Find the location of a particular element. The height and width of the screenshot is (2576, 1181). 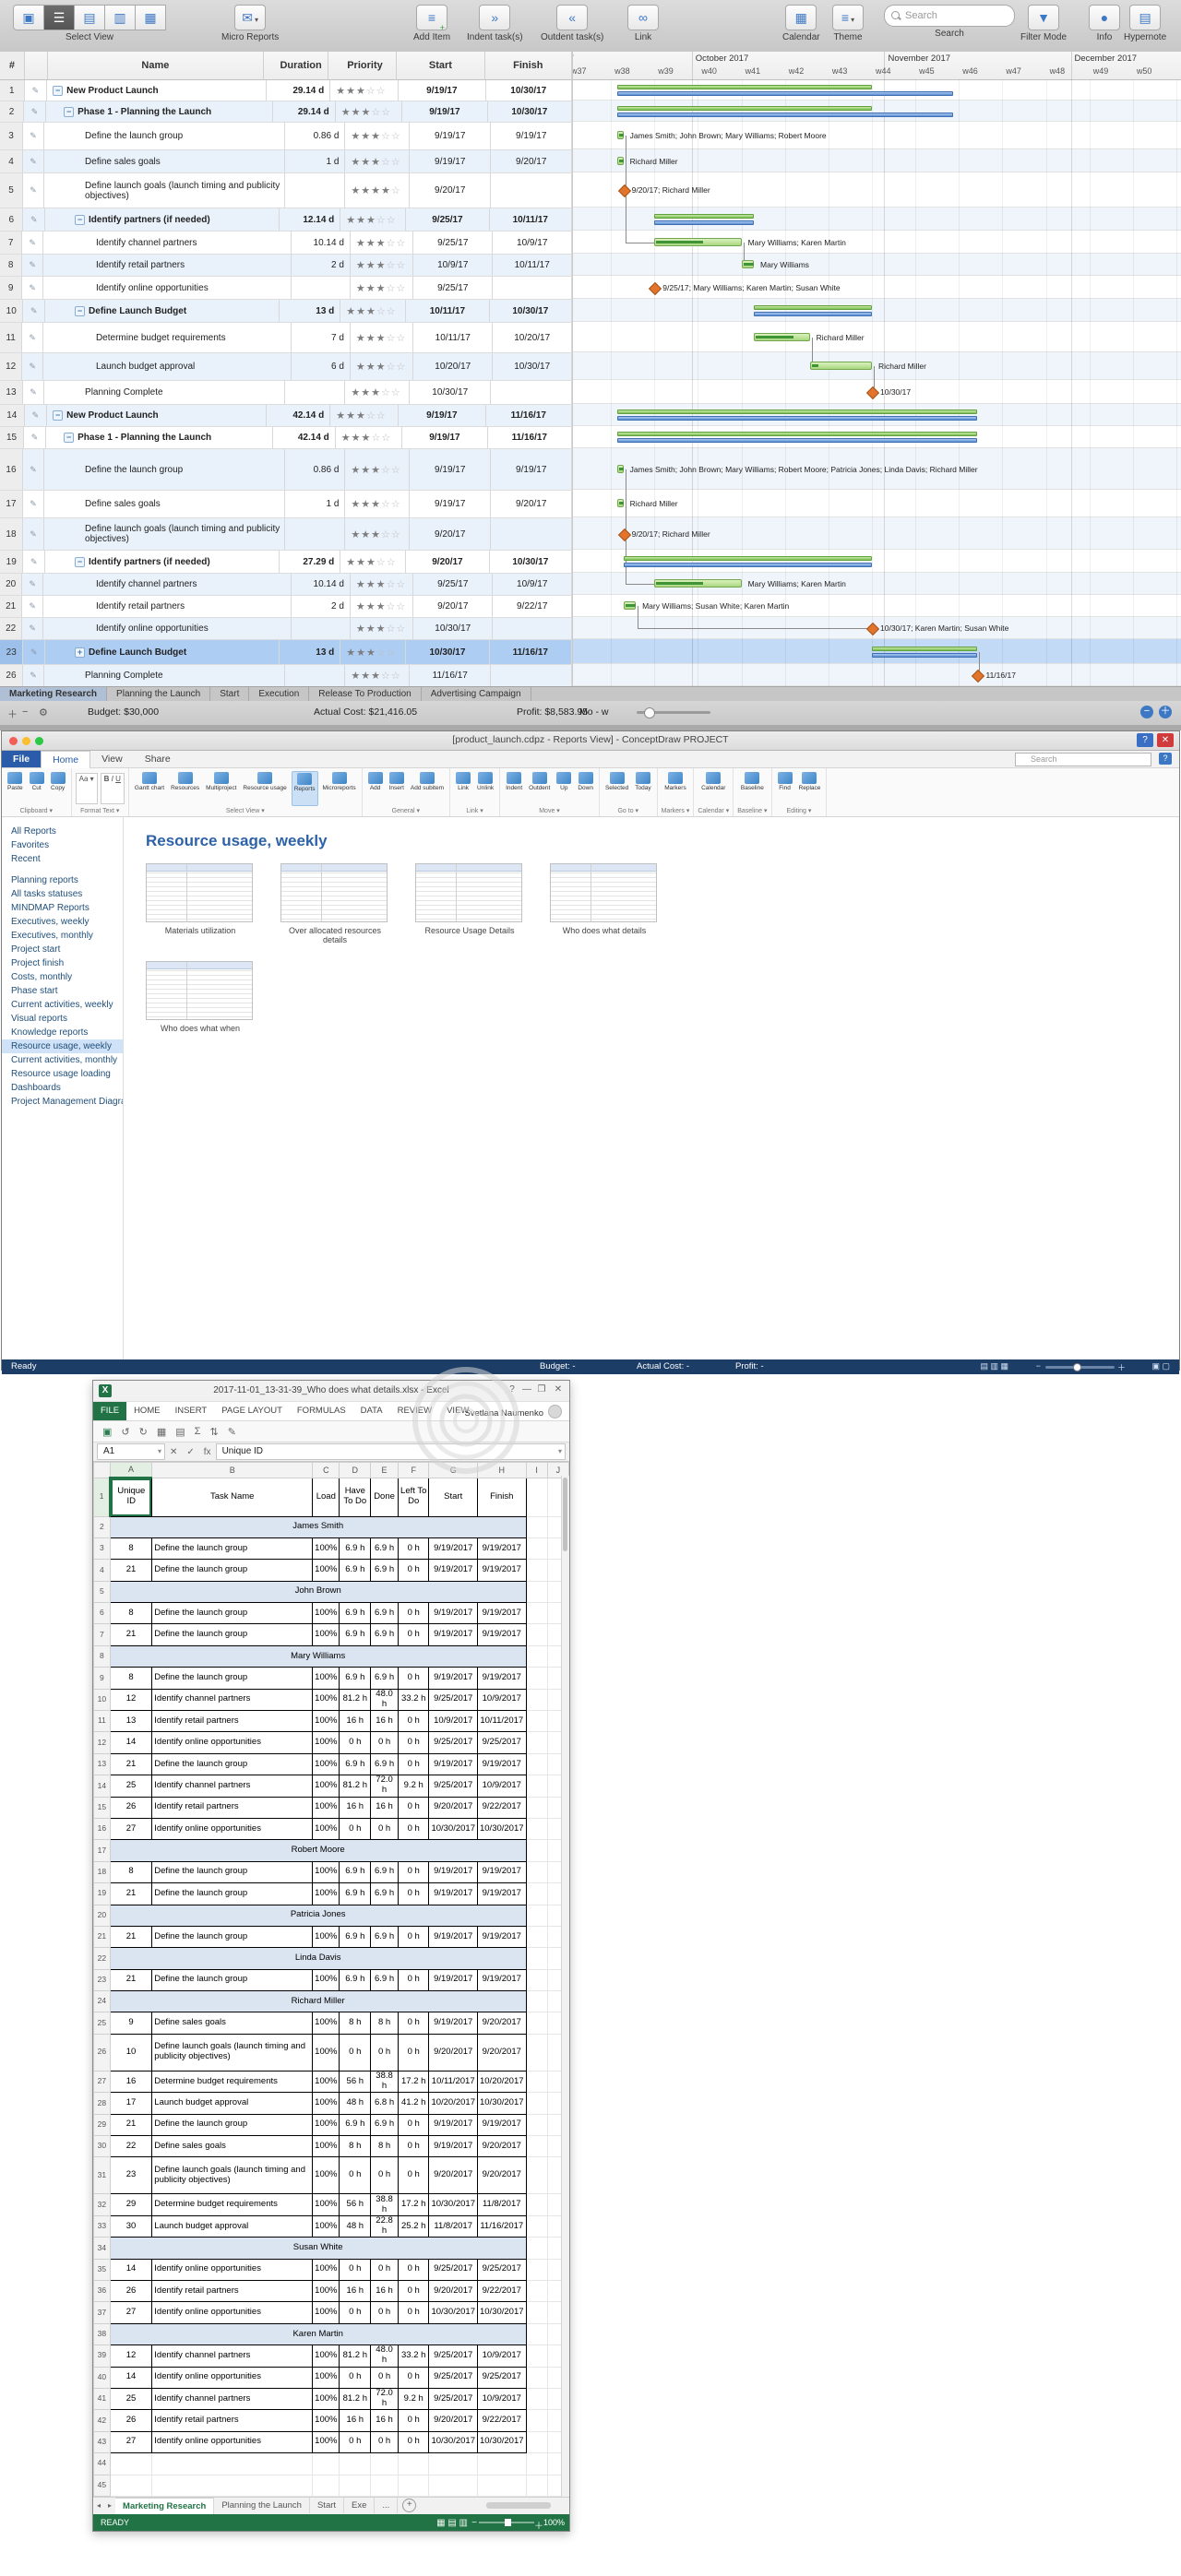

name-box: A1 ▾ is located at coordinates (131, 1451).